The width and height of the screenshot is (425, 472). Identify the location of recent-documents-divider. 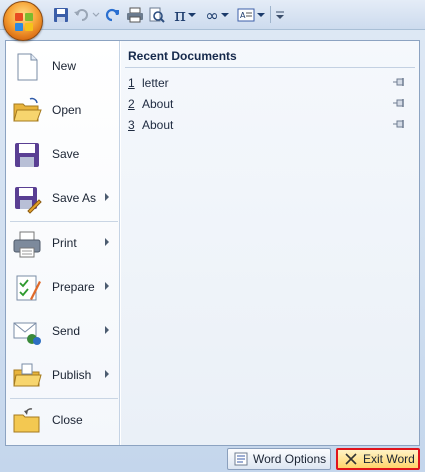
(270, 67).